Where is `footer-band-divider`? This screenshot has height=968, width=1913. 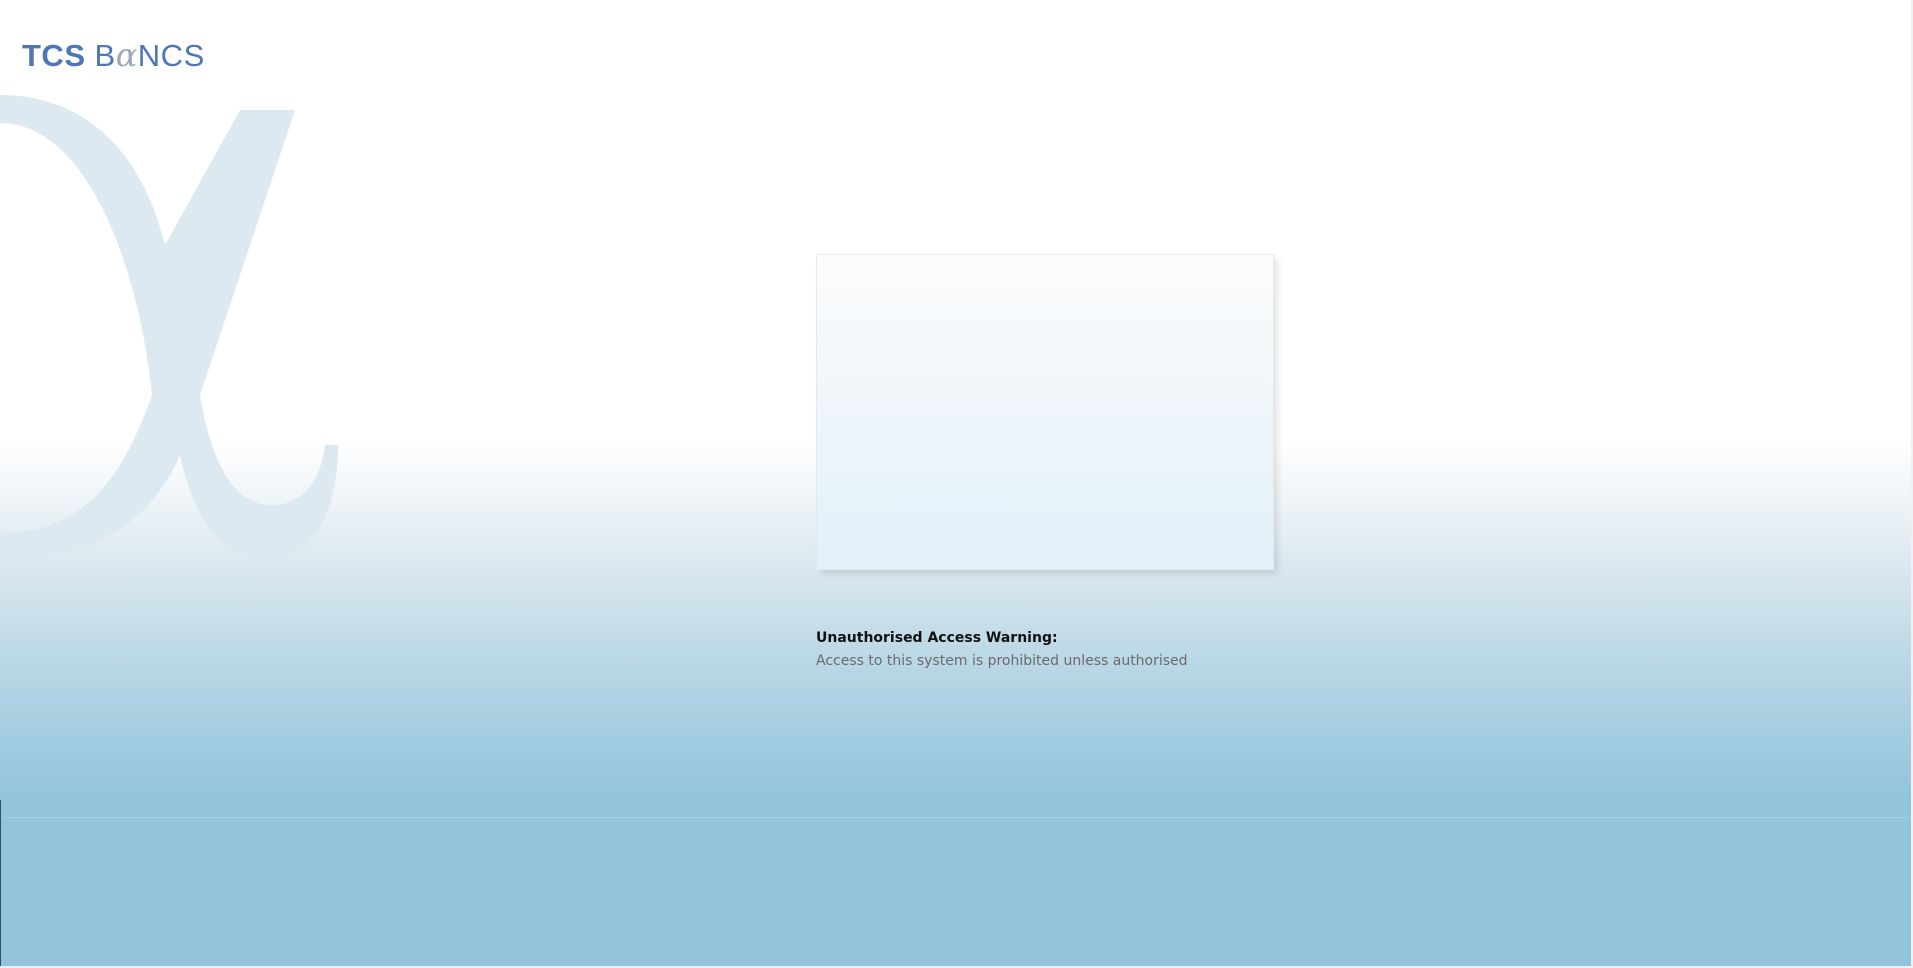
footer-band-divider is located at coordinates (955, 817).